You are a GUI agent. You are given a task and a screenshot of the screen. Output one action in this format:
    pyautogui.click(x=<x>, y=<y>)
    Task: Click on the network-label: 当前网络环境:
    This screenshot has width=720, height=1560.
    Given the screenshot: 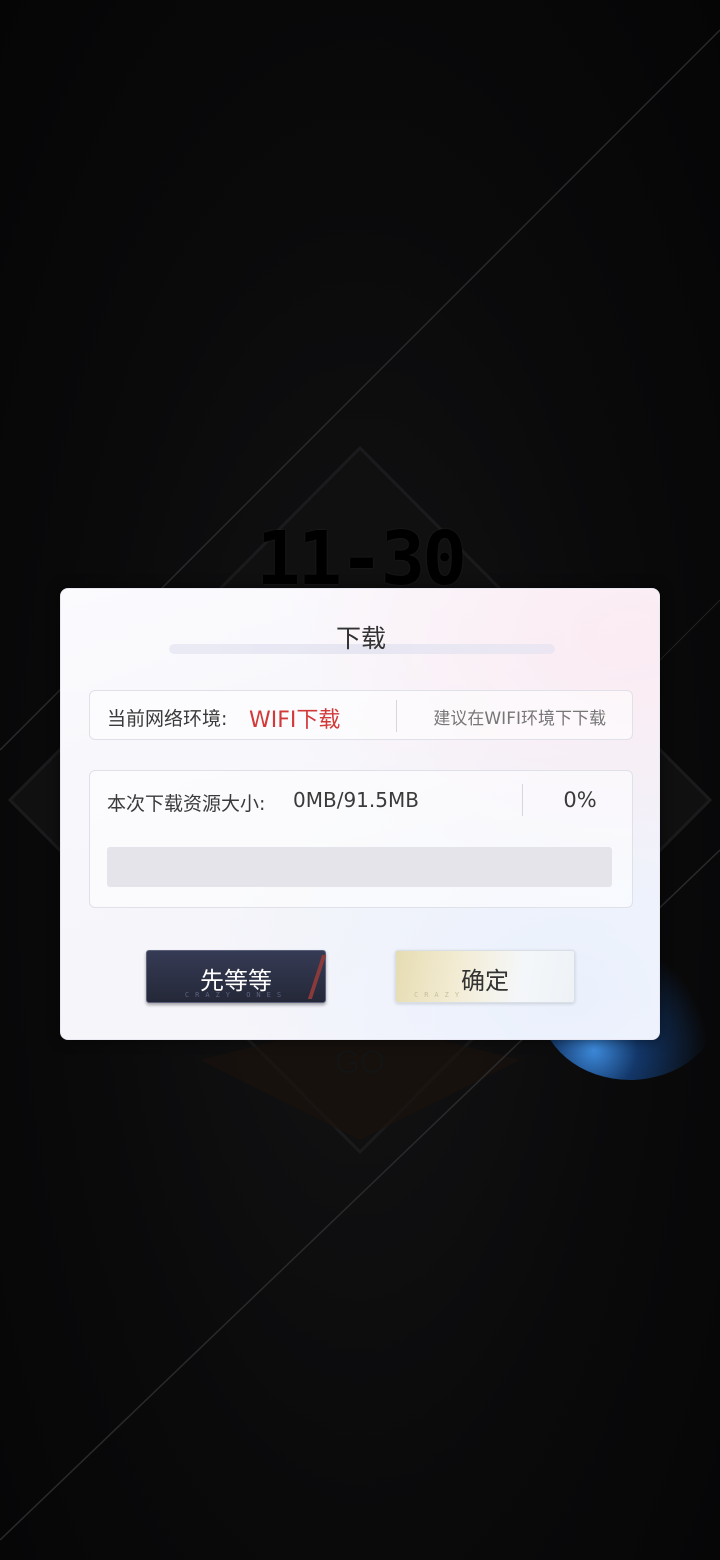 What is the action you would take?
    pyautogui.click(x=167, y=719)
    